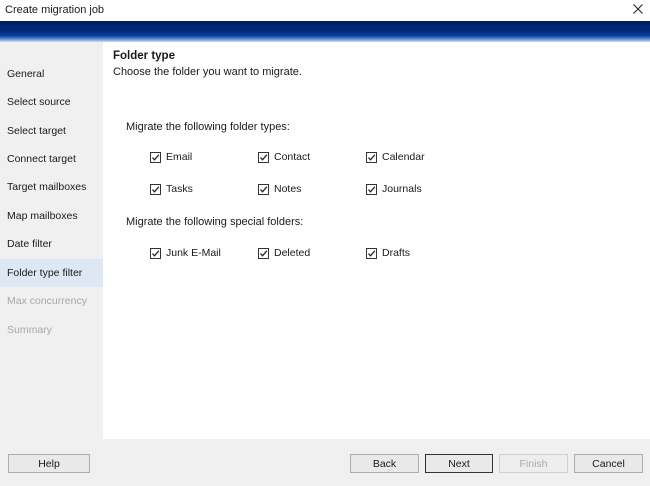  I want to click on checkbox-journals-box, so click(371, 189).